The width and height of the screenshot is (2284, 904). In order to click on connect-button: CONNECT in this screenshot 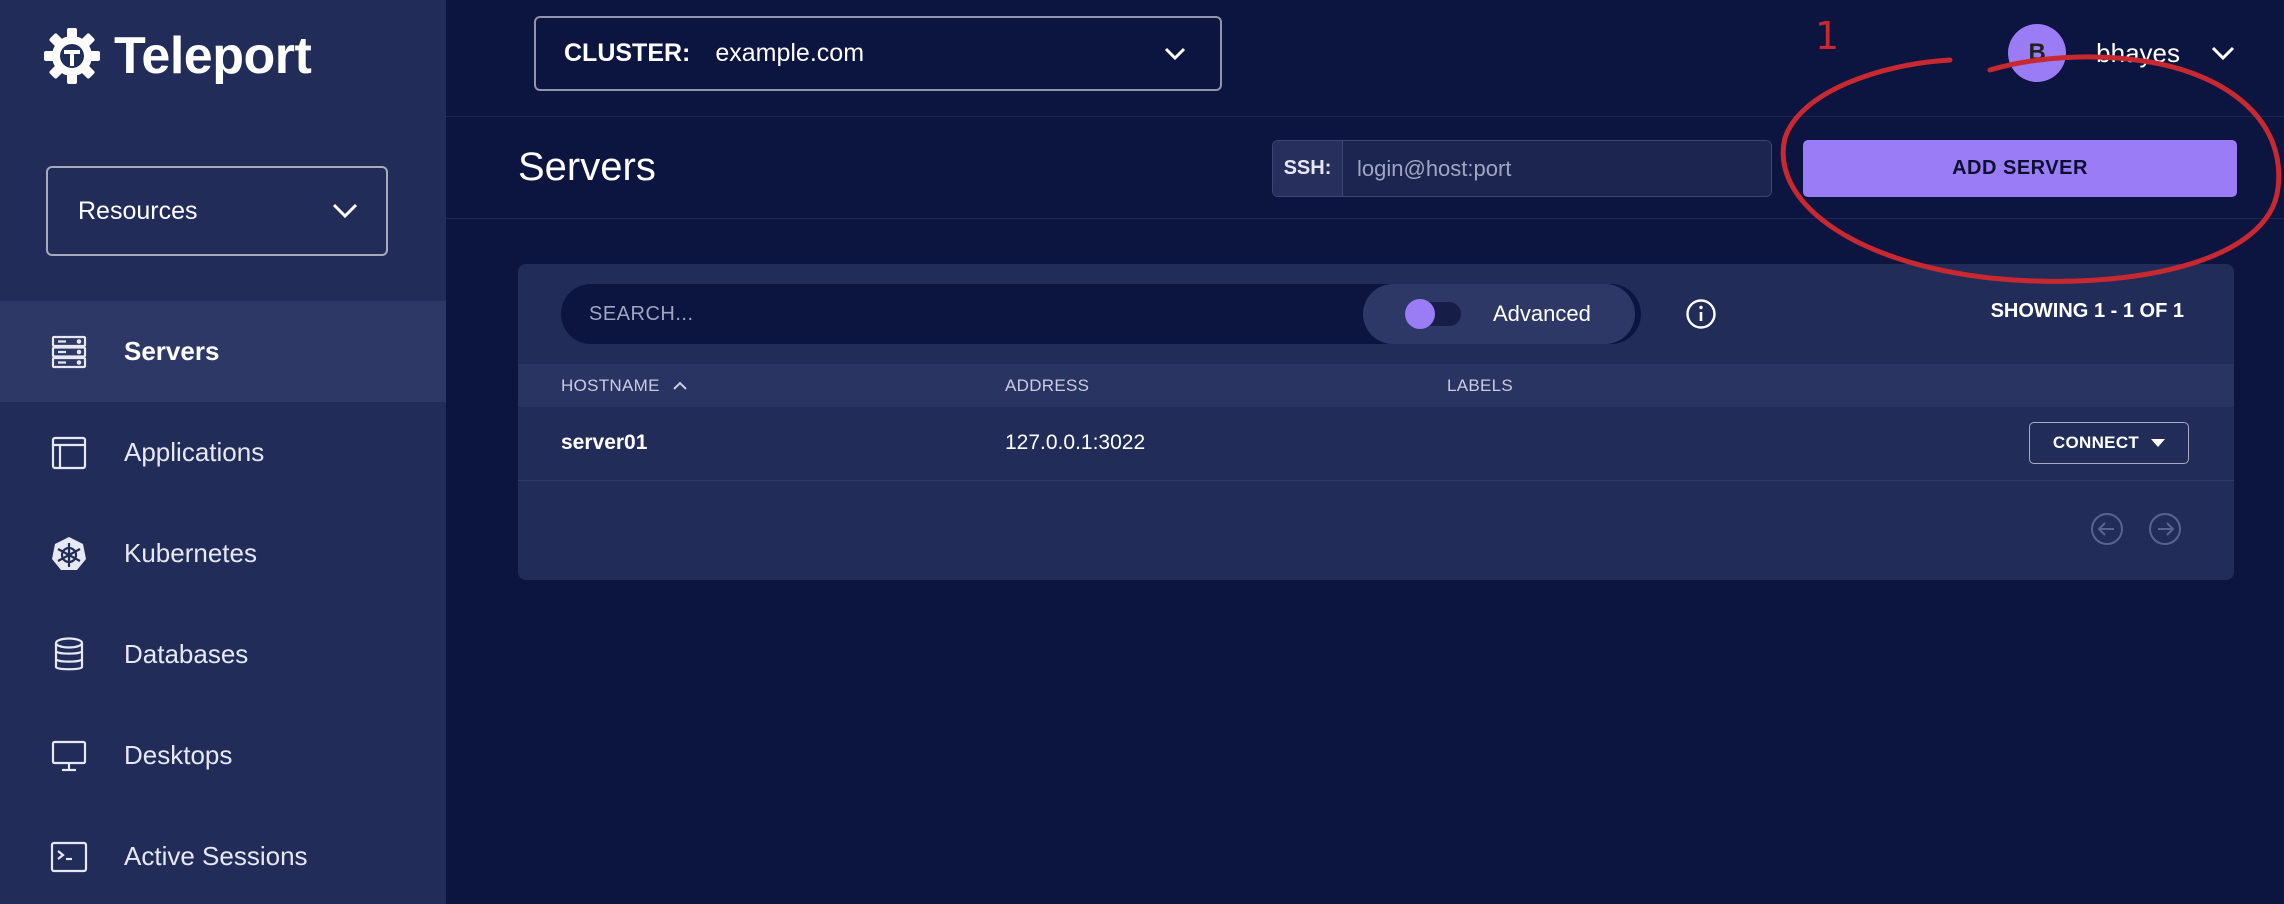, I will do `click(2109, 443)`.